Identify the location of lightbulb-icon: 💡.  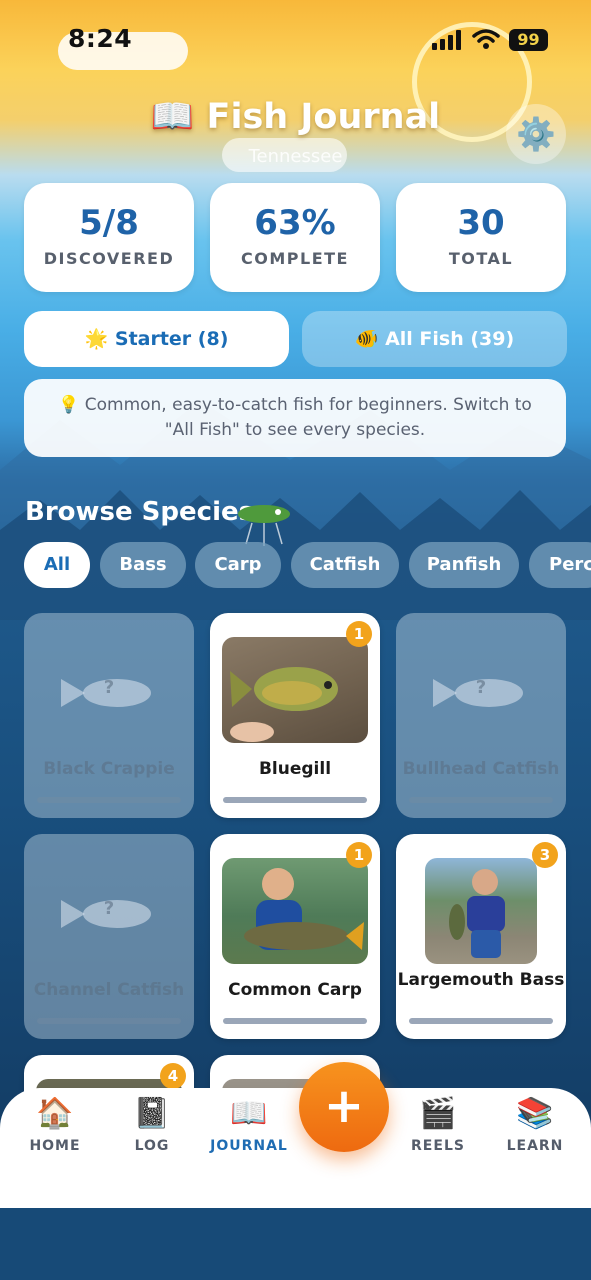
(69, 405).